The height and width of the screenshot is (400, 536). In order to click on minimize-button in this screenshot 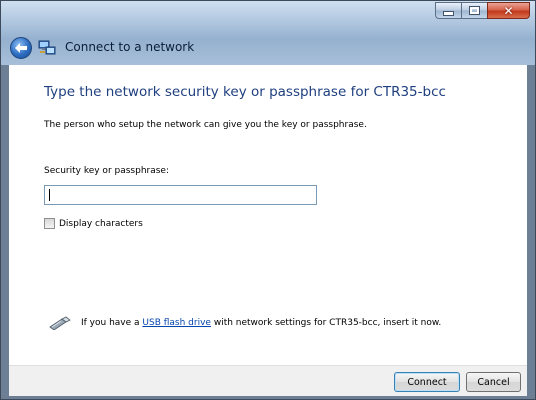, I will do `click(448, 10)`.